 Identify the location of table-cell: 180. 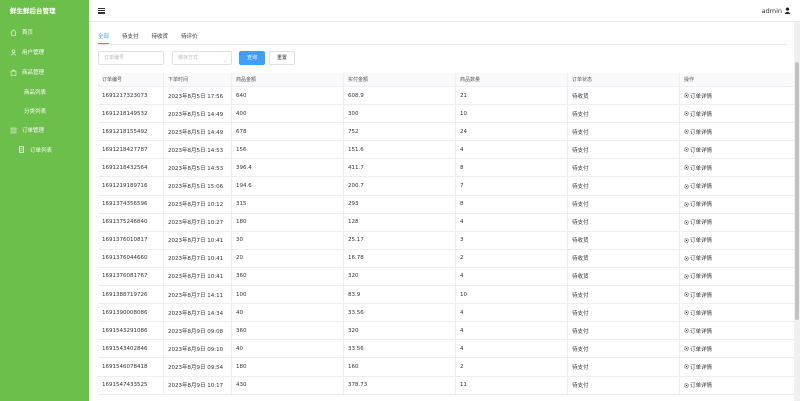
(288, 222).